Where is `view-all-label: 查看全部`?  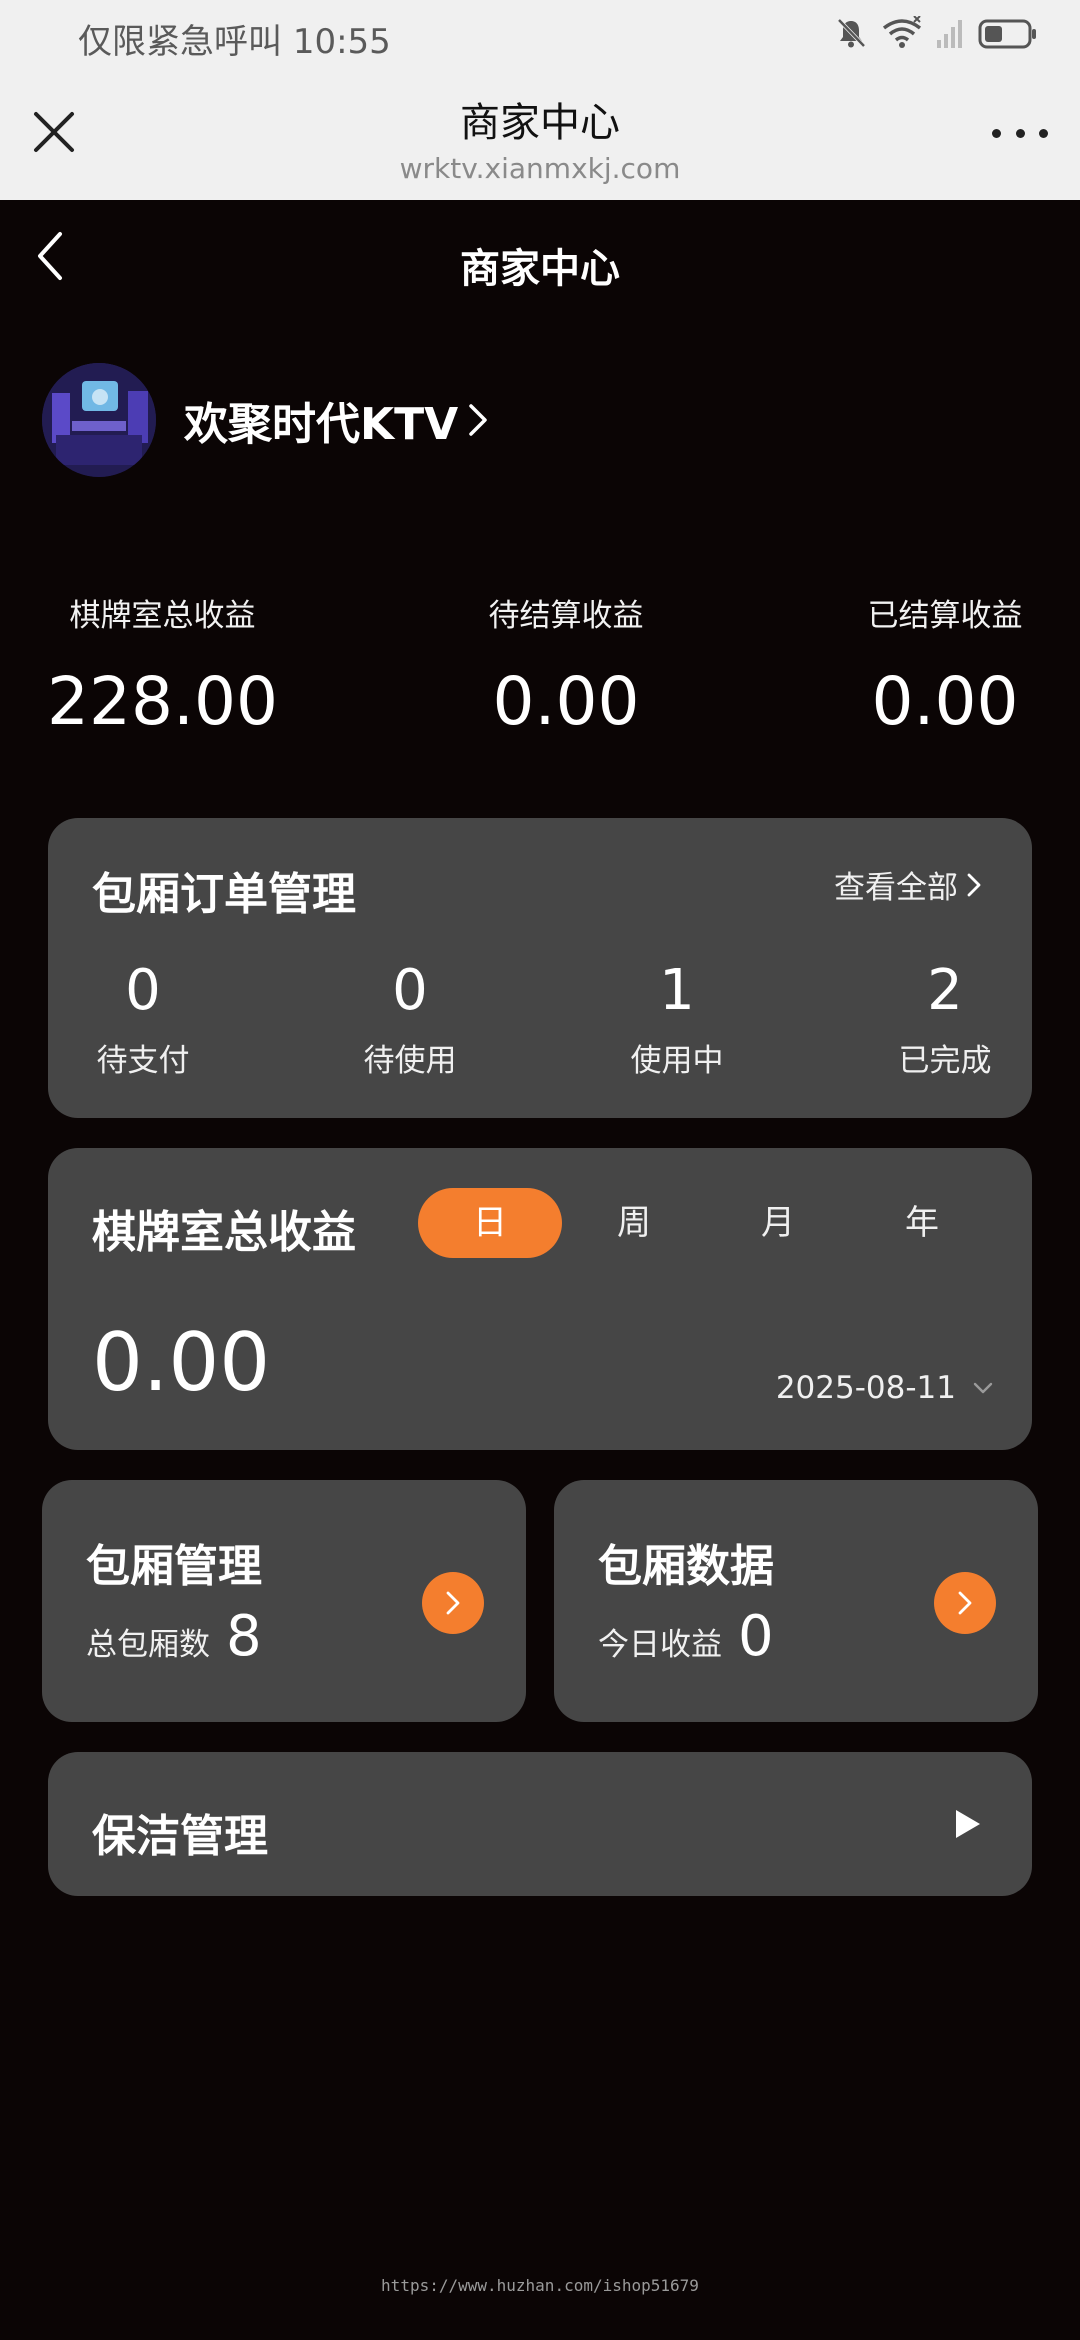
view-all-label: 查看全部 is located at coordinates (896, 888).